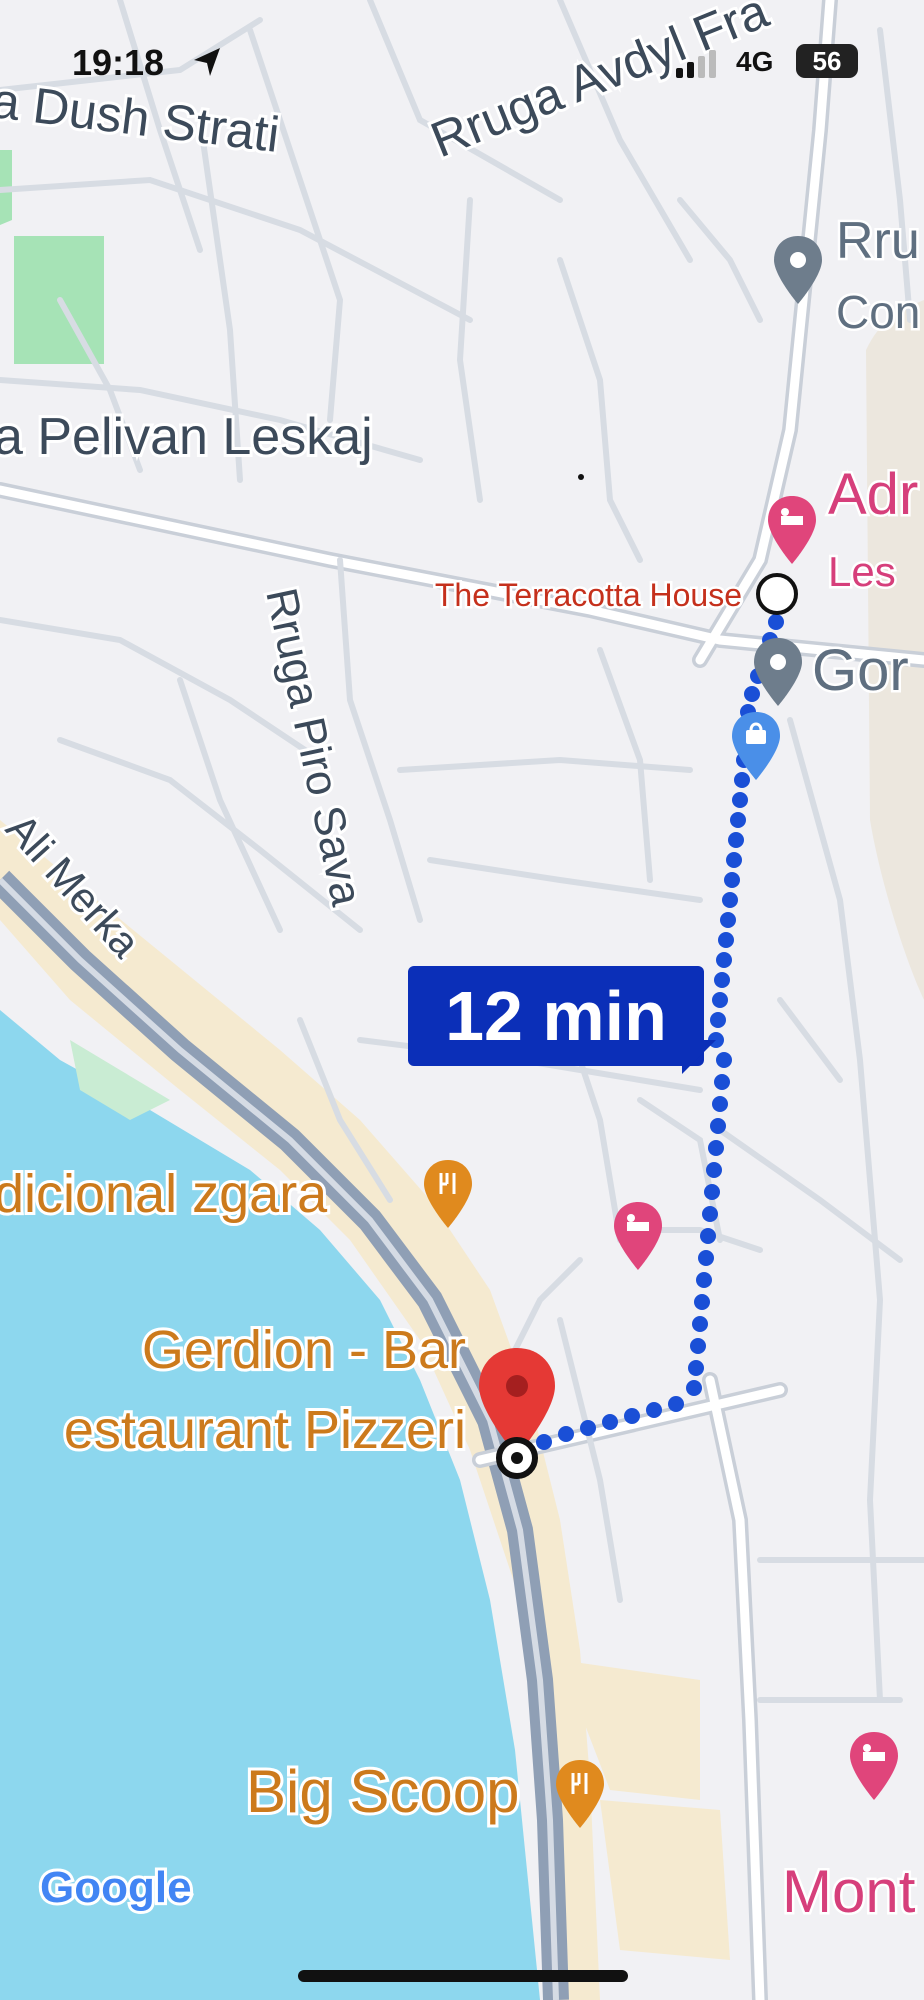 This screenshot has width=924, height=2000. I want to click on eta-label-pointer, so click(699, 1057).